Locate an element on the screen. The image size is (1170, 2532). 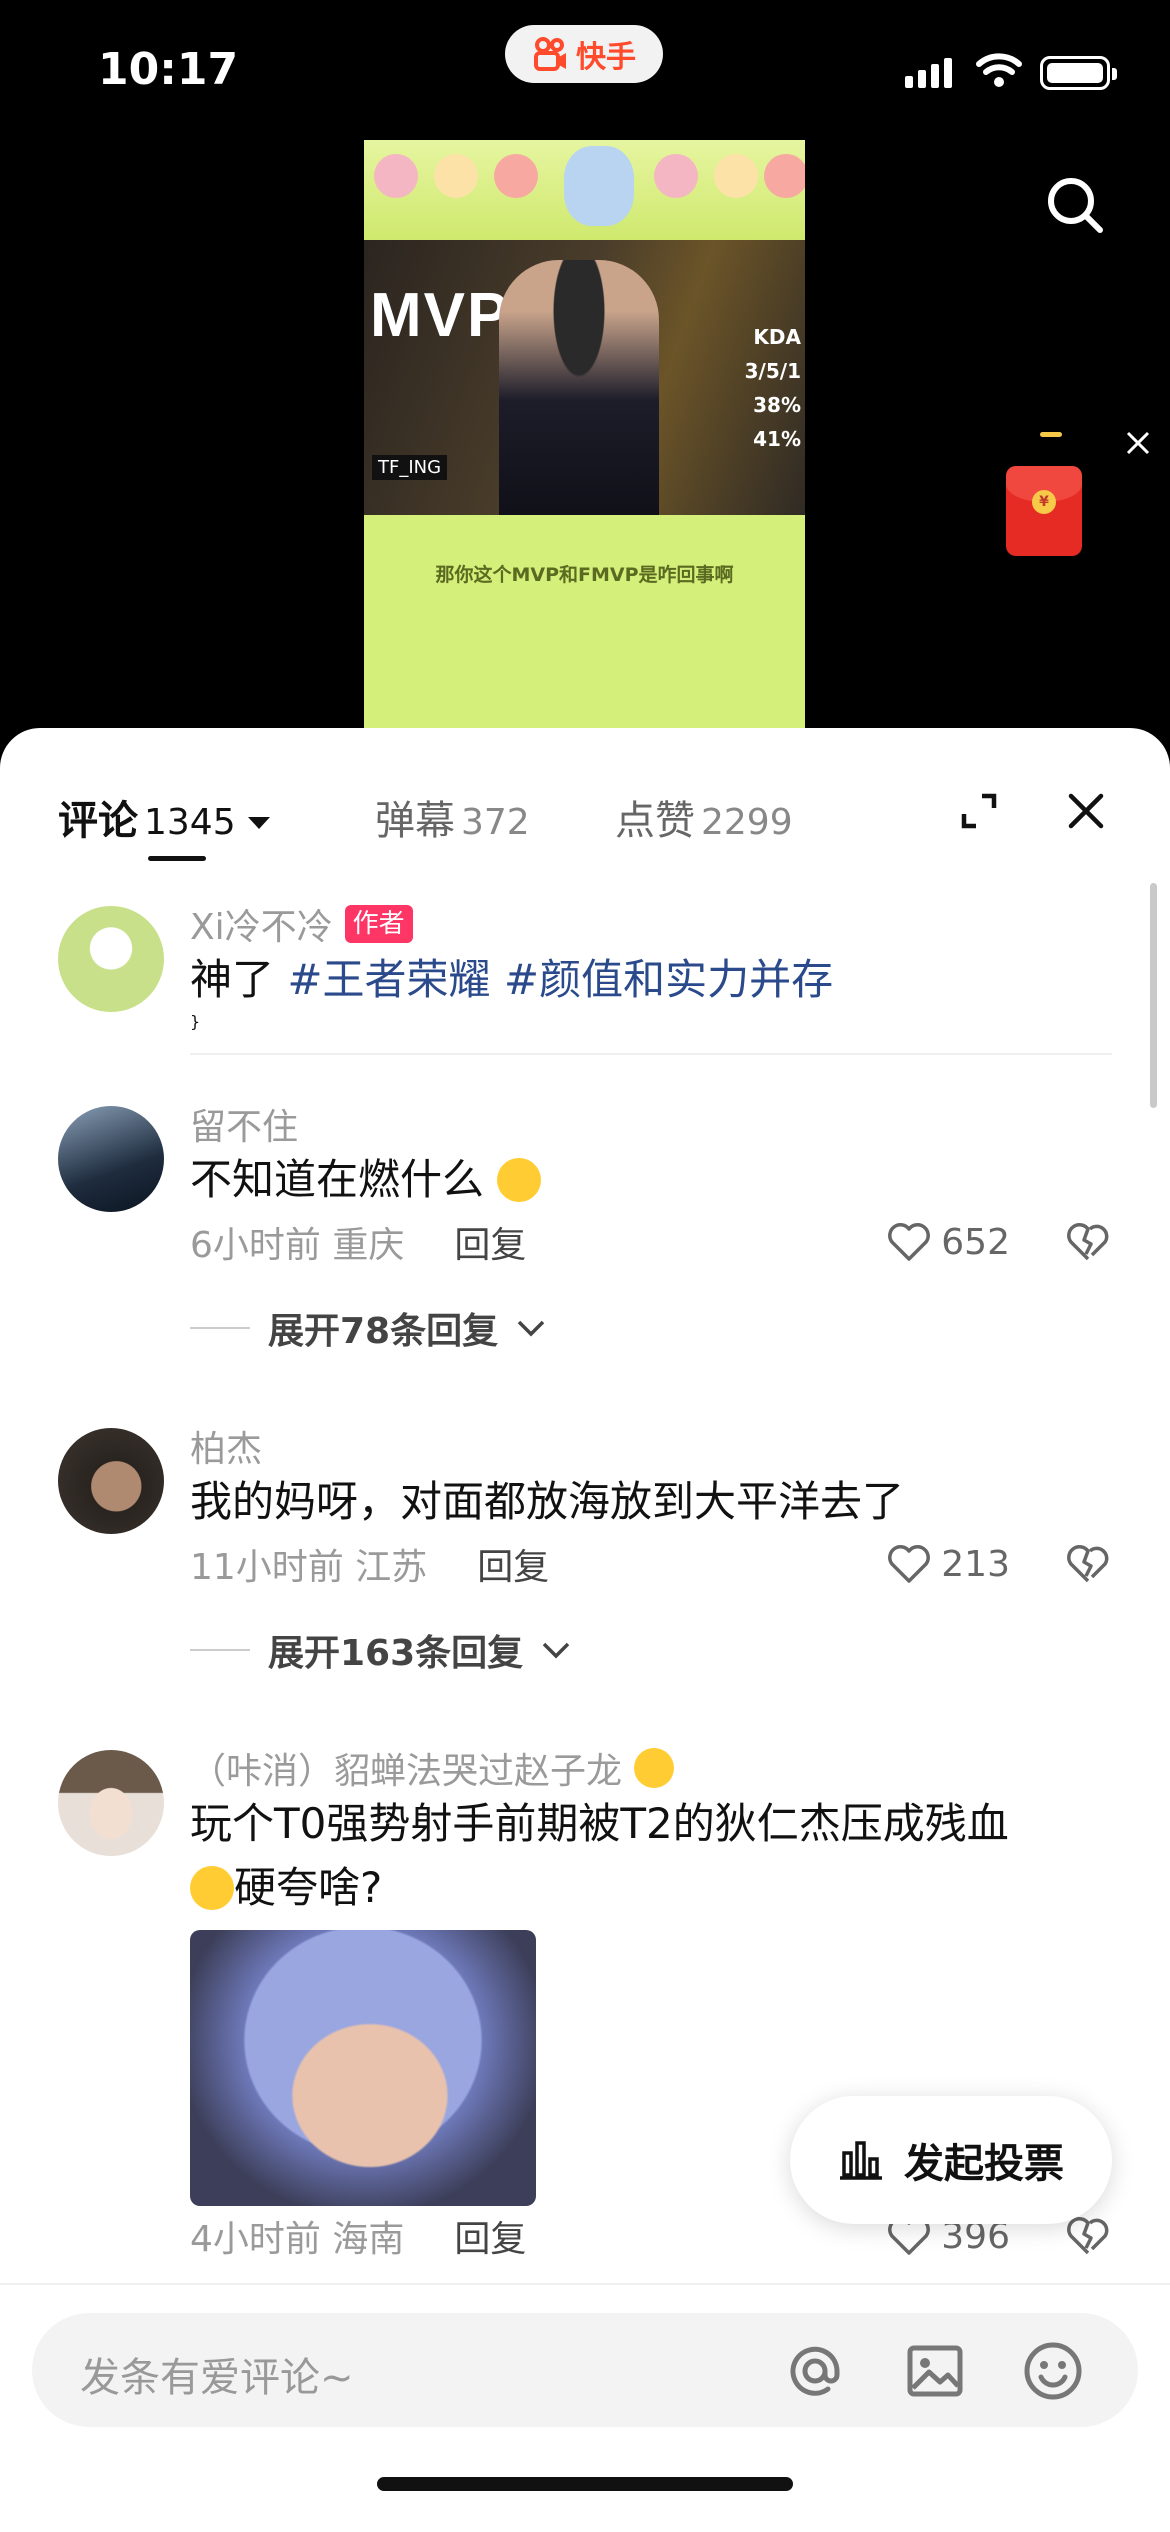
close-icon is located at coordinates (1086, 811).